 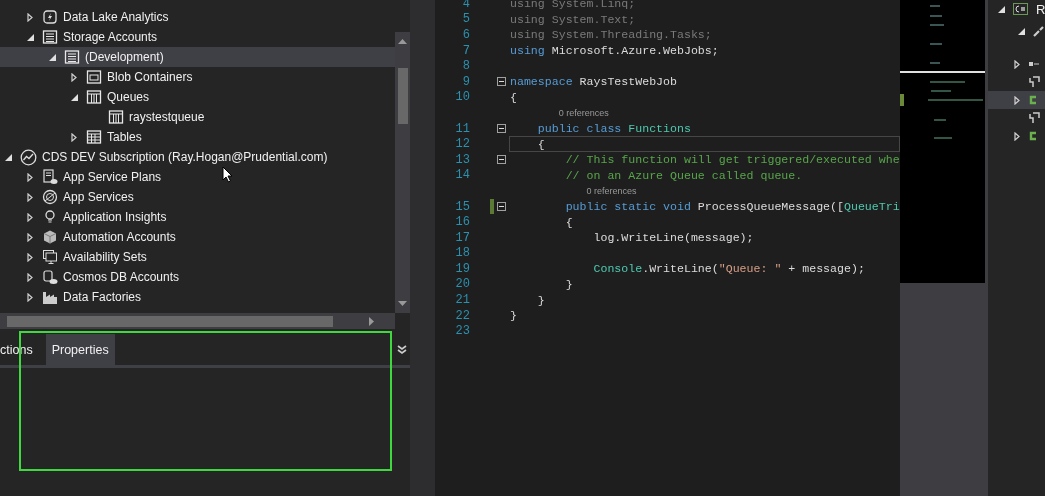 I want to click on line-number: 7, so click(x=465, y=50).